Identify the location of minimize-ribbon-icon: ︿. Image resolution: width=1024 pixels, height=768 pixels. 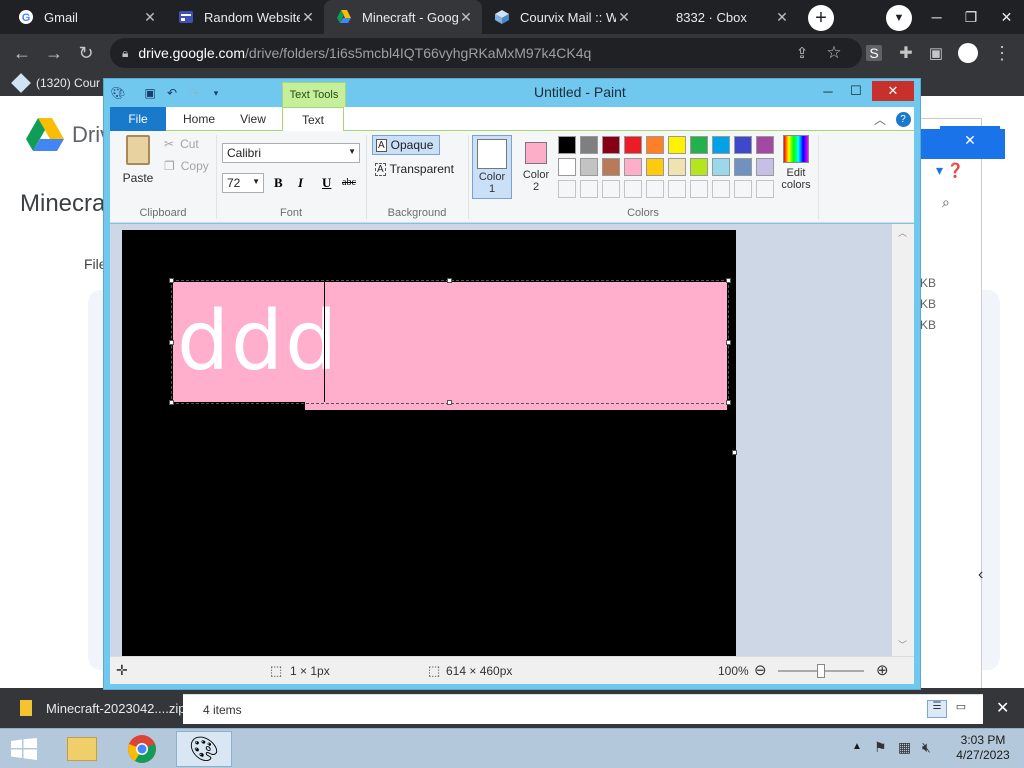
(880, 119).